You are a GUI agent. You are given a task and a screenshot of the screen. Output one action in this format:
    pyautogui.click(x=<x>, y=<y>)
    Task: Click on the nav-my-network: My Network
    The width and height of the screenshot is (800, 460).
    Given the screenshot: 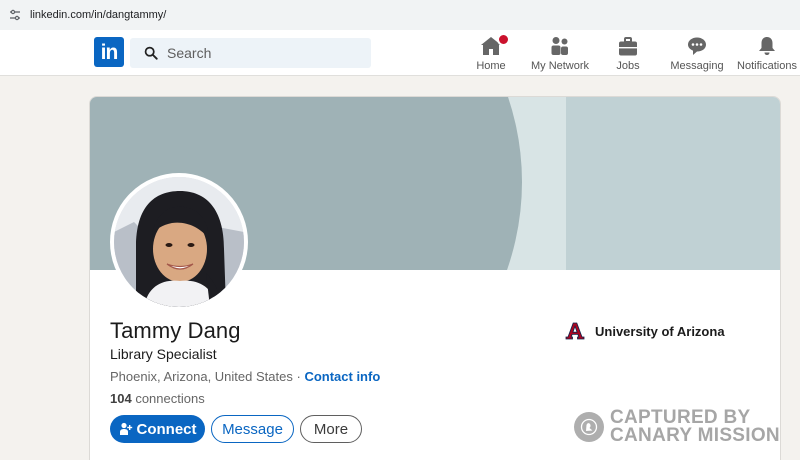 What is the action you would take?
    pyautogui.click(x=560, y=54)
    